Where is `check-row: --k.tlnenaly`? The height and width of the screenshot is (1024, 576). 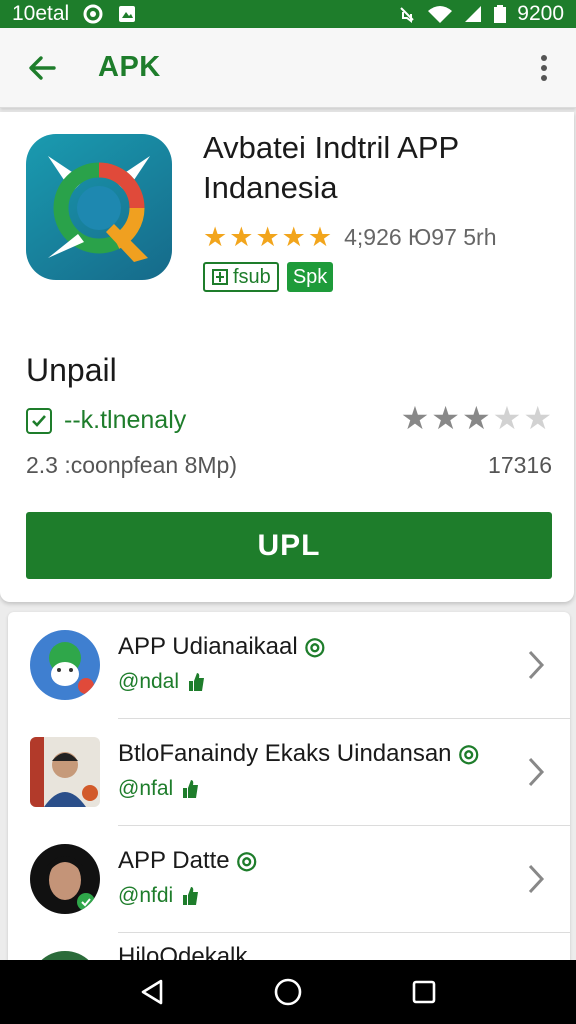
check-row: --k.tlnenaly is located at coordinates (106, 420).